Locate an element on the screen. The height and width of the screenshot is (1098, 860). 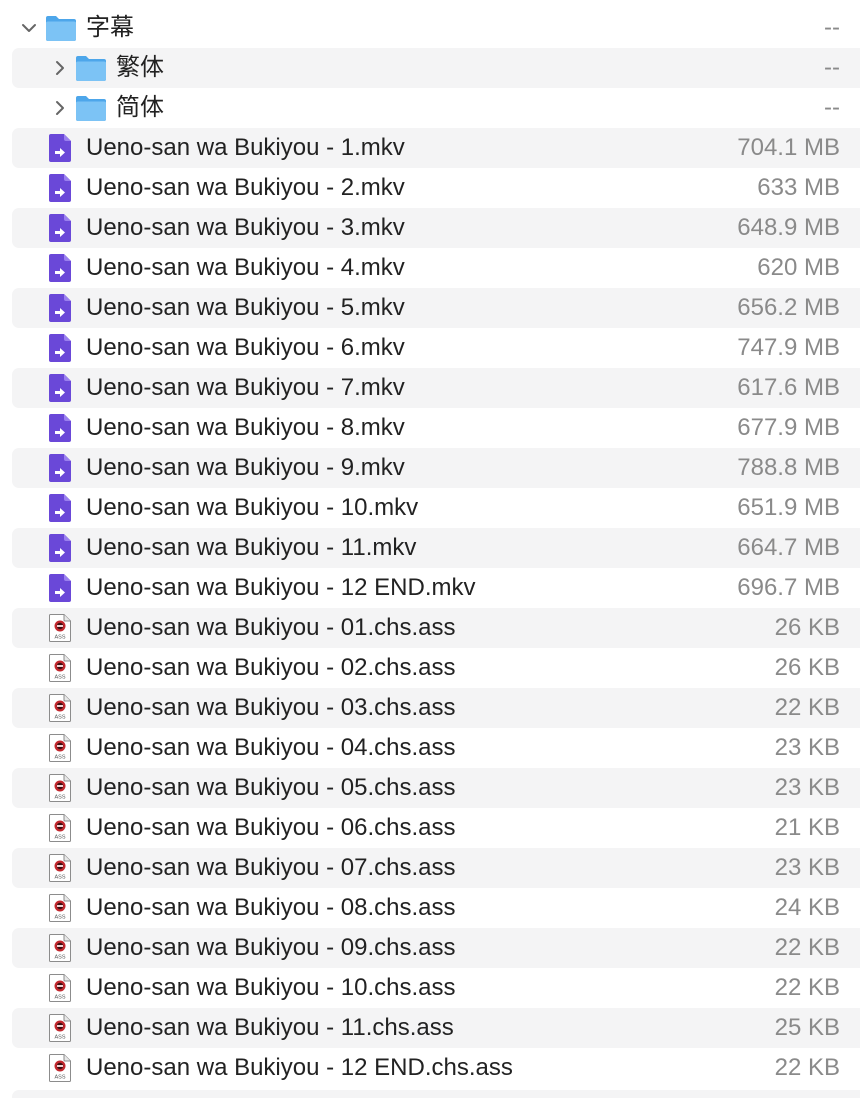
file-row: ASS Ueno-san wa Bukiyou - 05.chs.ass 23 KB is located at coordinates (436, 788).